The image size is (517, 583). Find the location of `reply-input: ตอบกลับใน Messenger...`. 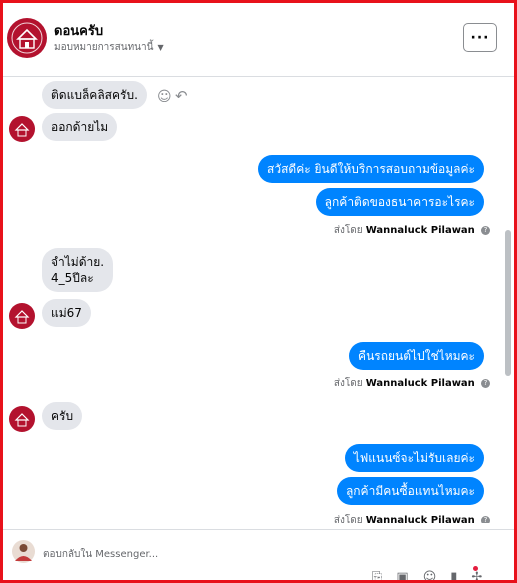

reply-input: ตอบกลับใน Messenger... is located at coordinates (100, 554).